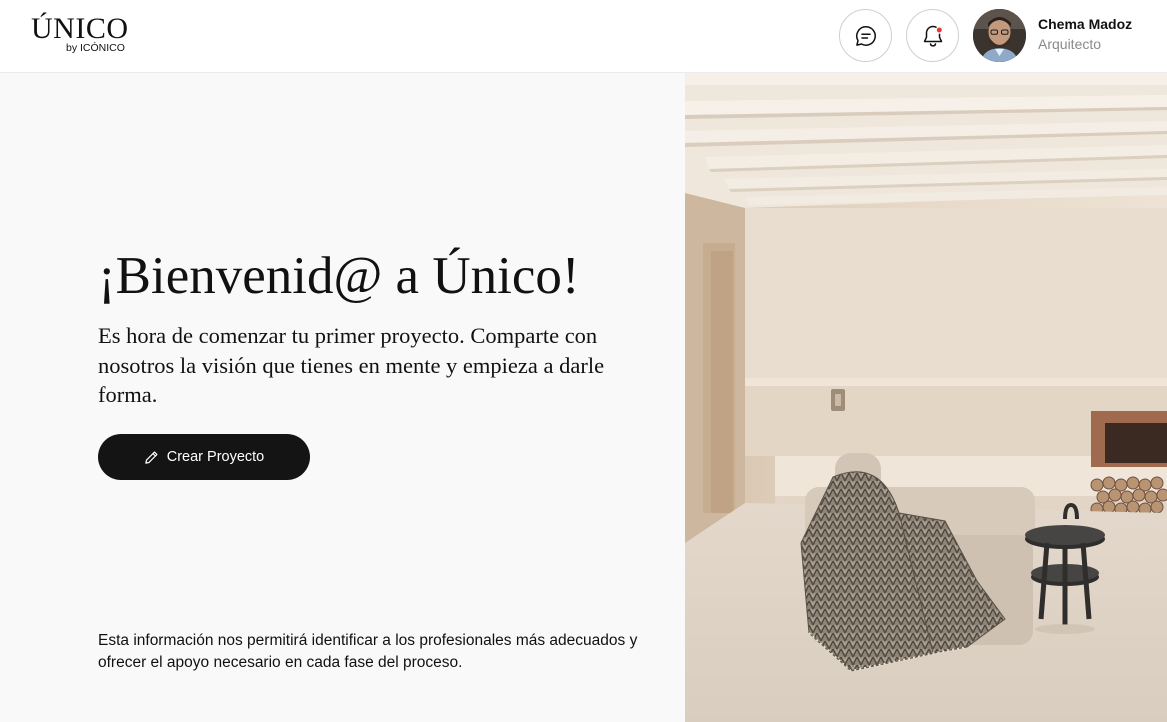  I want to click on create-project-button: Crear Proyecto, so click(204, 457).